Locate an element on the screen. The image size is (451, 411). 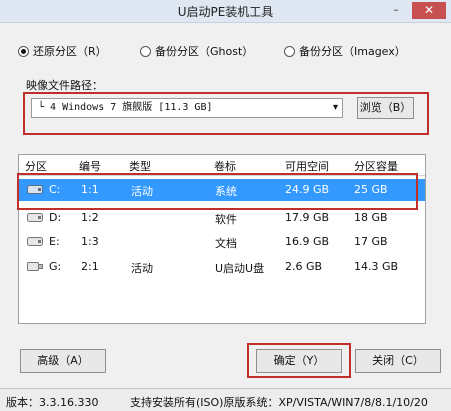
table-row: E: 1:3 文档 16.9 GB 17 GB is located at coordinates (222, 242).